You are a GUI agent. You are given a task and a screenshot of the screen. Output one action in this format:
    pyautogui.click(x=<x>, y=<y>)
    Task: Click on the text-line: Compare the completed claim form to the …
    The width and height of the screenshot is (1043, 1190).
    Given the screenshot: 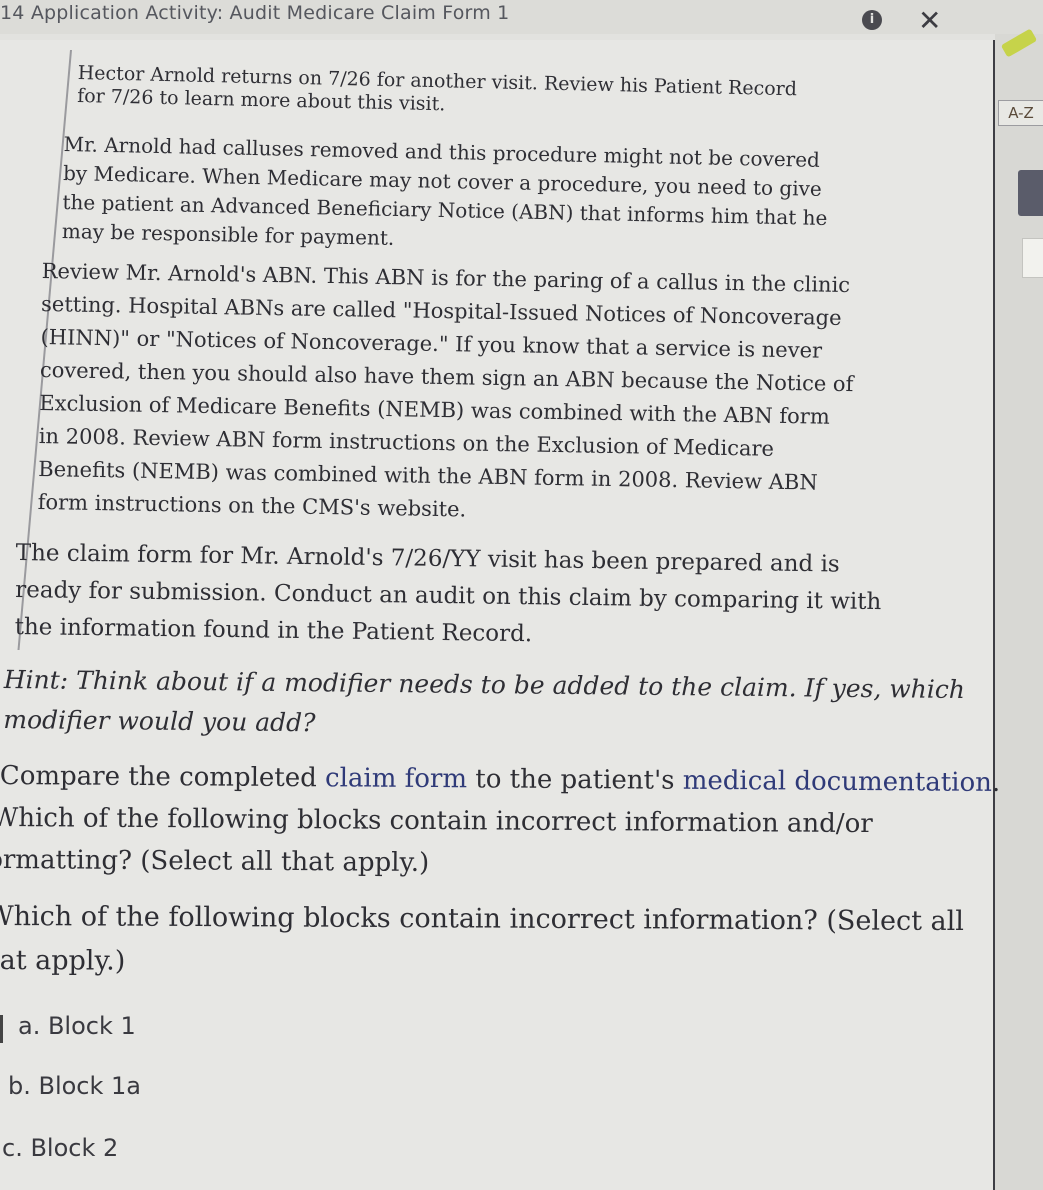 What is the action you would take?
    pyautogui.click(x=500, y=779)
    